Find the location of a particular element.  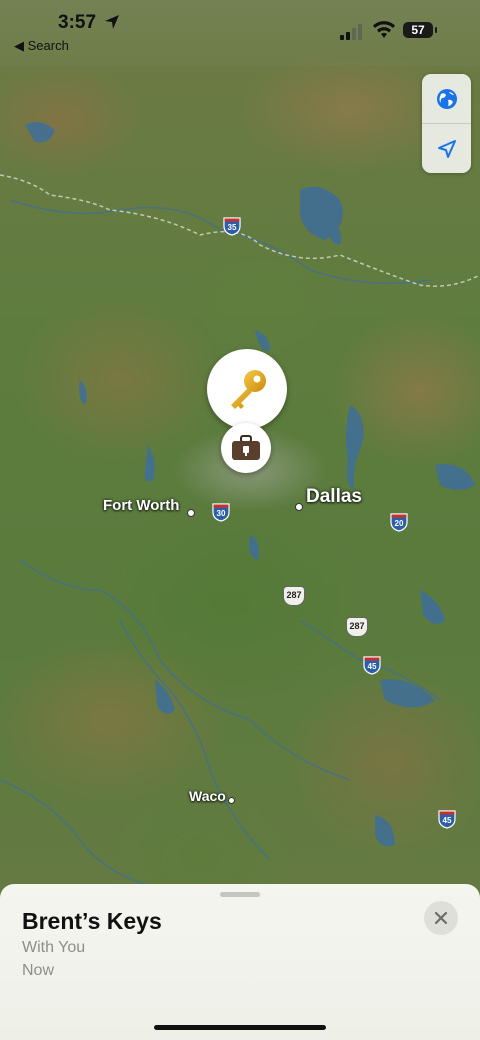

map-mode-button is located at coordinates (446, 98).